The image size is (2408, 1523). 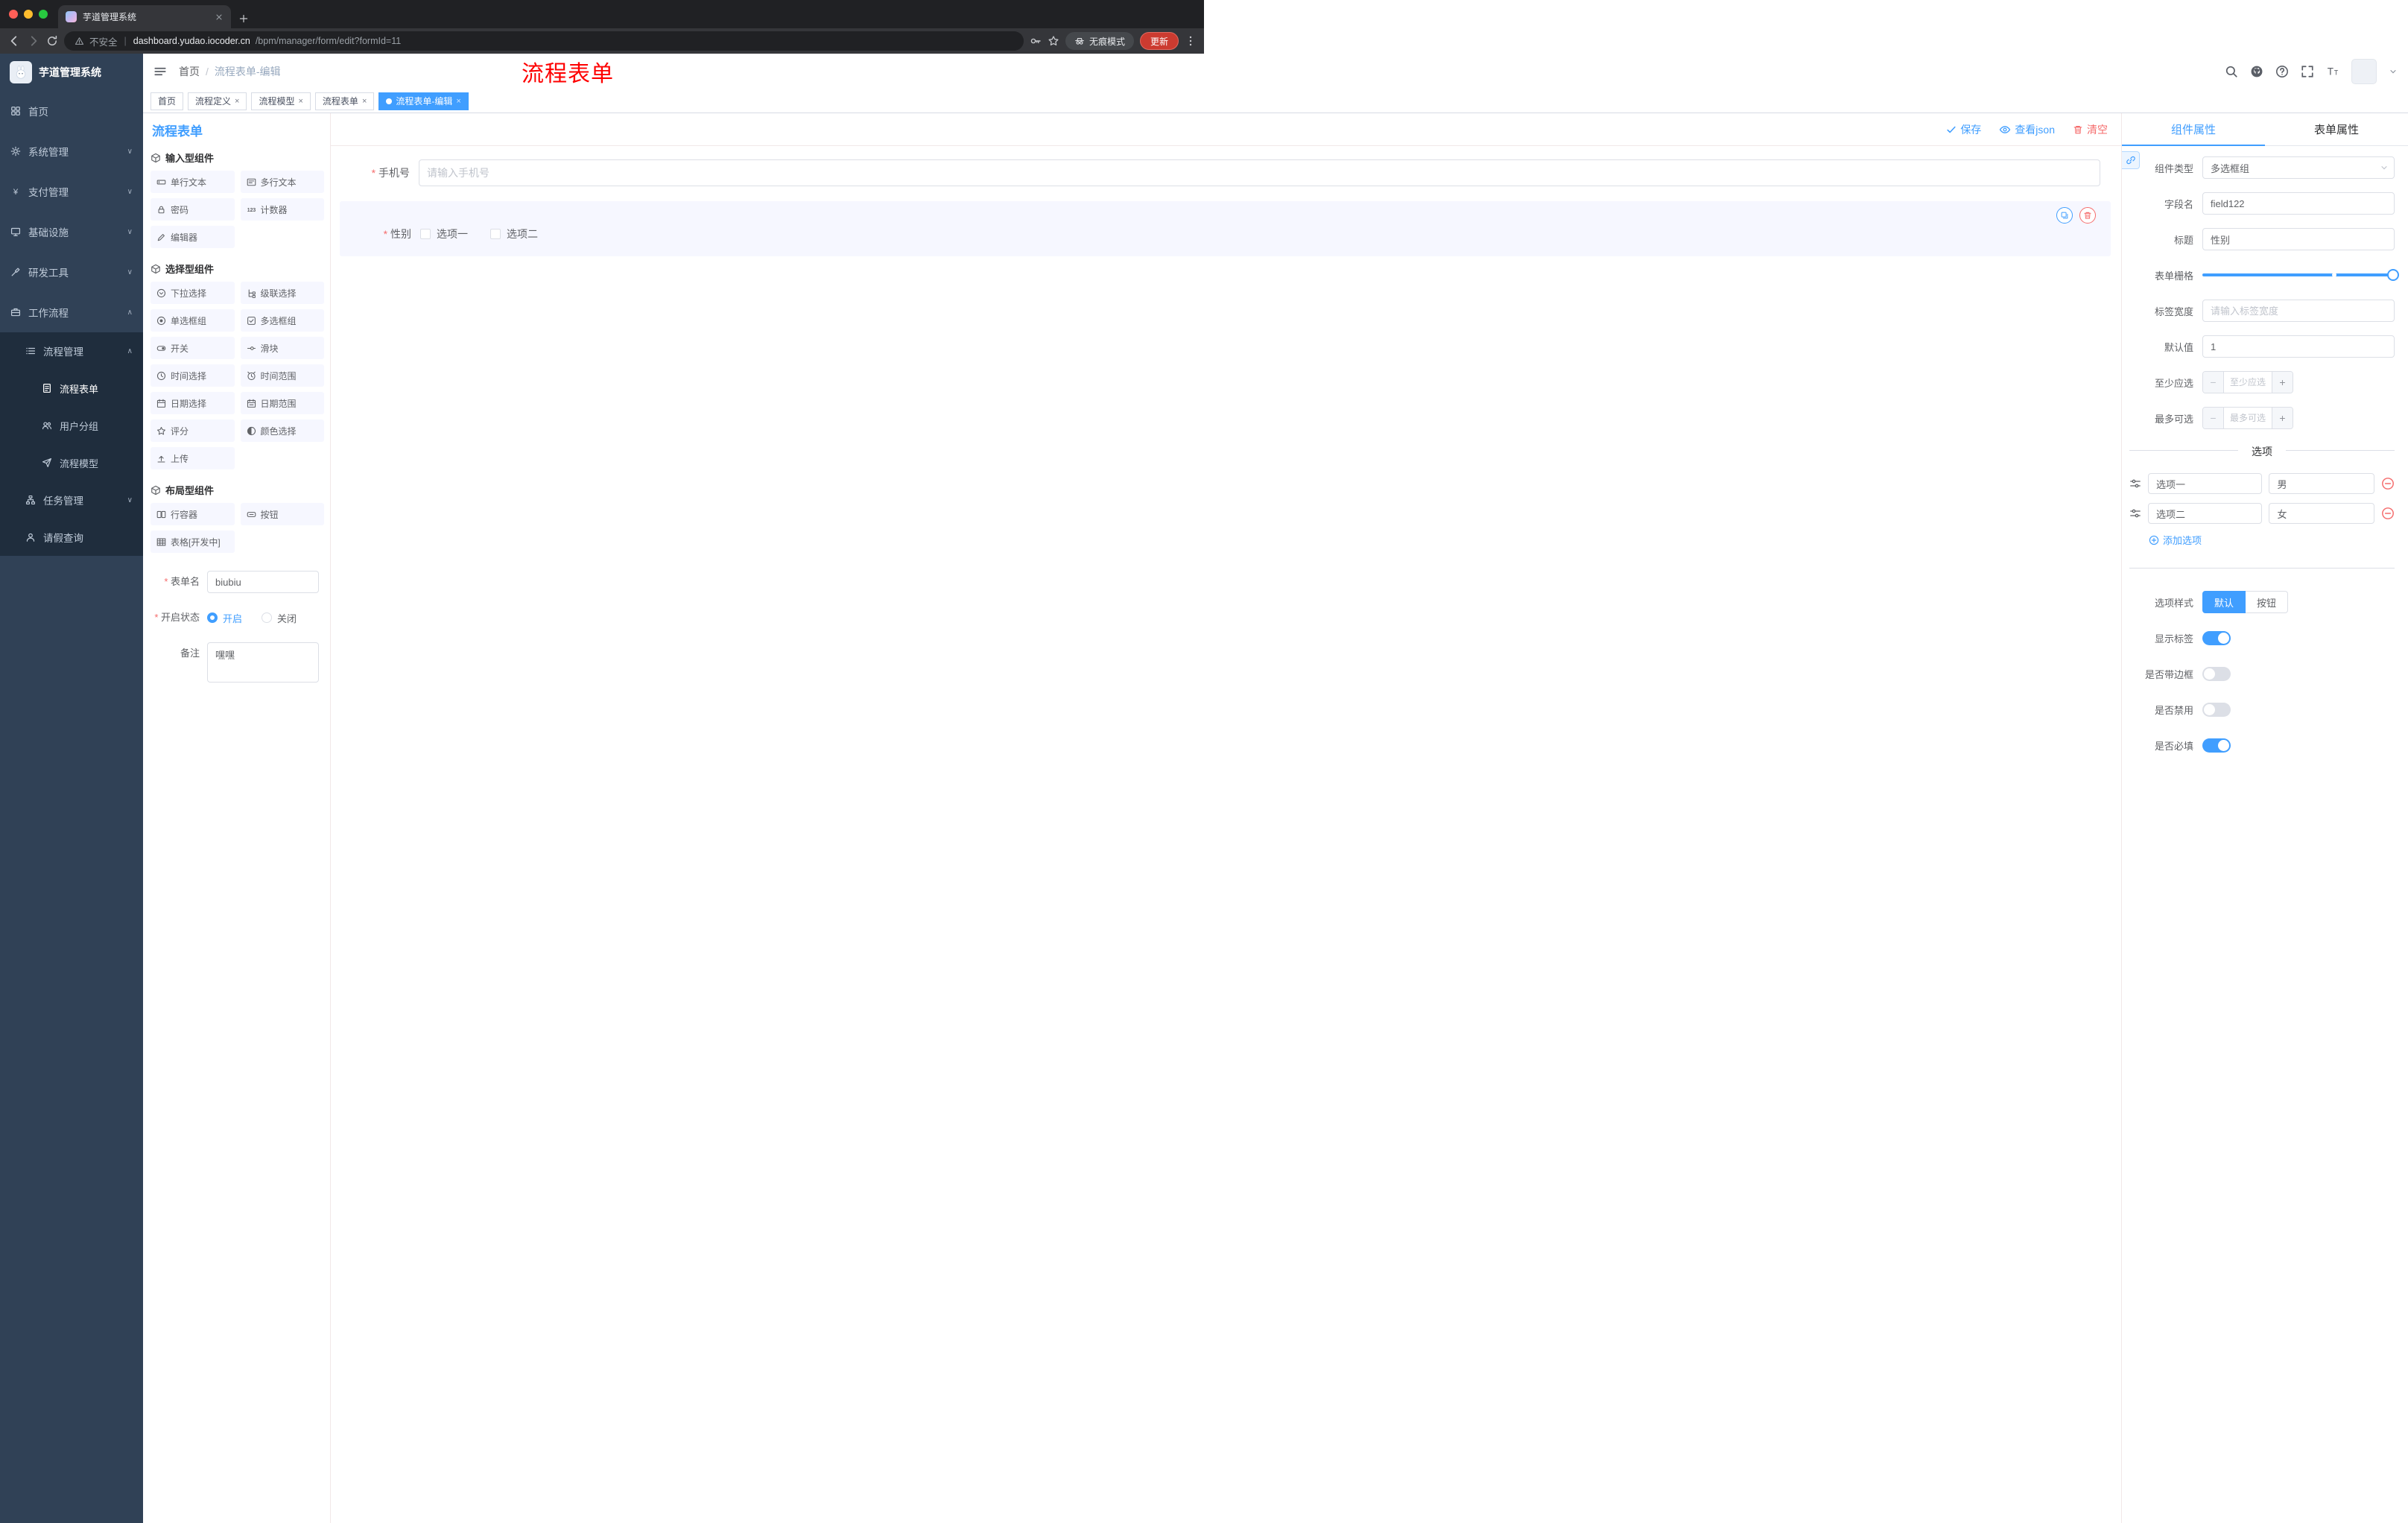 I want to click on user-avatar, so click(x=2364, y=71).